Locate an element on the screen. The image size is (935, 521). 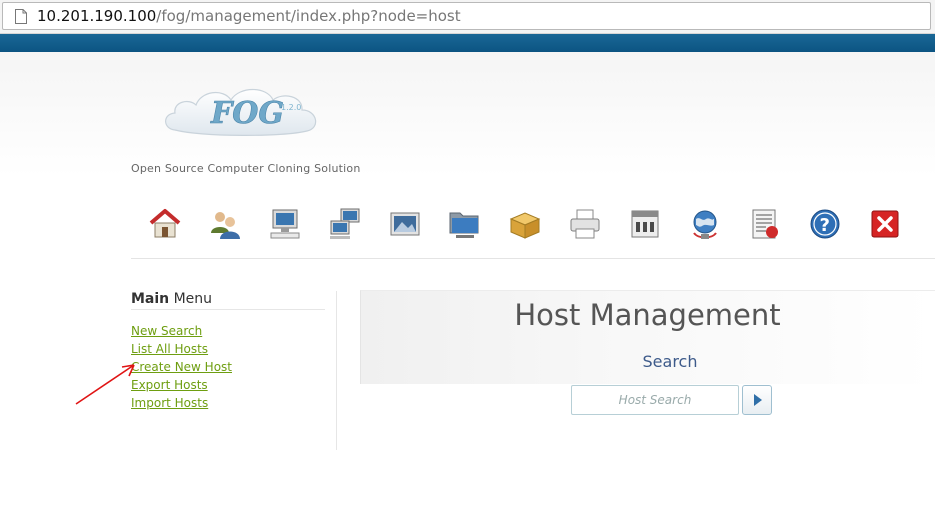
list-all-hosts-link: List All Hosts is located at coordinates (169, 349).